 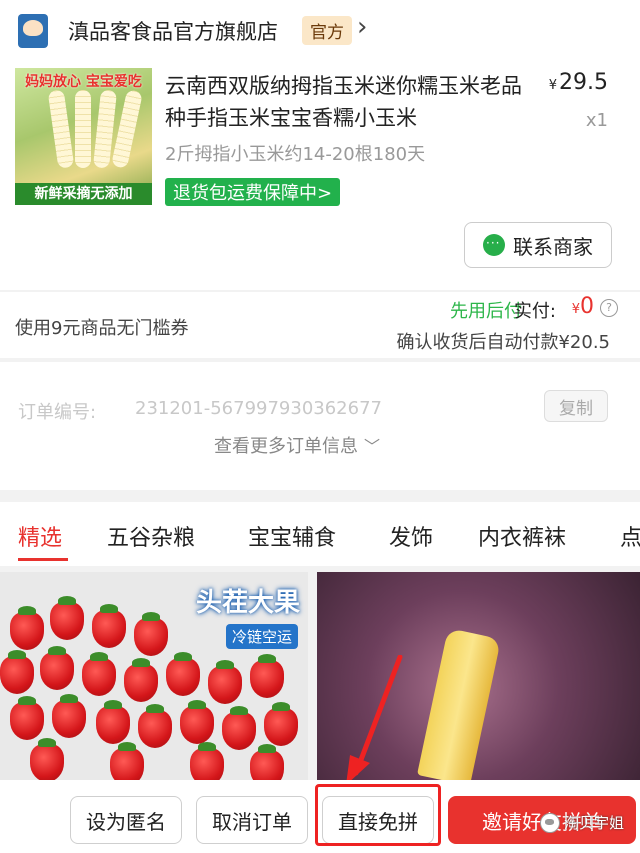 I want to click on payment-summary: 使用9元商品无门槛券 先用后付 实付: ¥0 ? 确认收货后自动付款¥20.5, so click(x=320, y=325).